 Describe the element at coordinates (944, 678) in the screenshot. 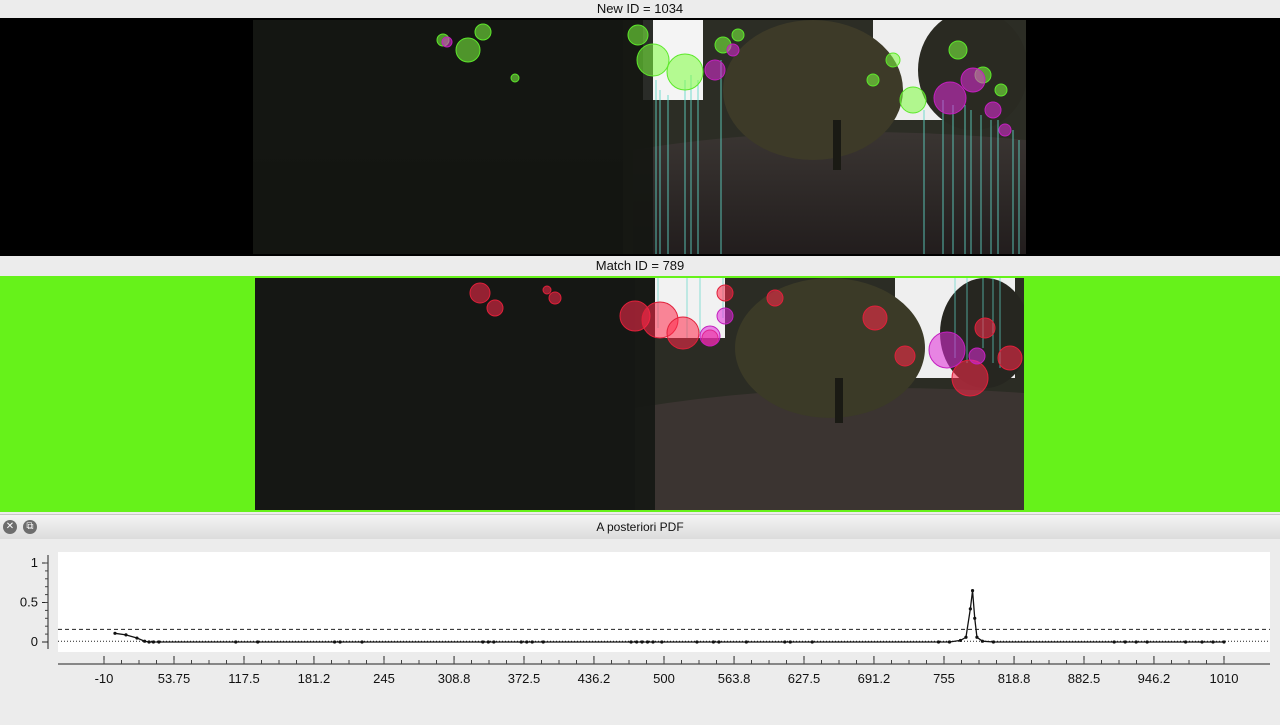

I see `x-tick-label: 755` at that location.